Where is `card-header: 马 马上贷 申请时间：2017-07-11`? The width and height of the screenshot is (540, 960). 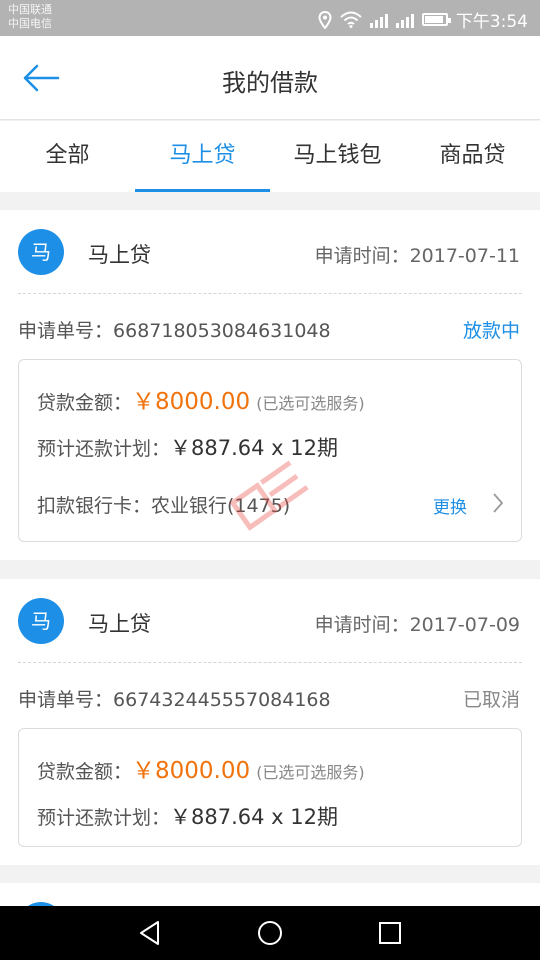 card-header: 马 马上贷 申请时间：2017-07-11 is located at coordinates (270, 252).